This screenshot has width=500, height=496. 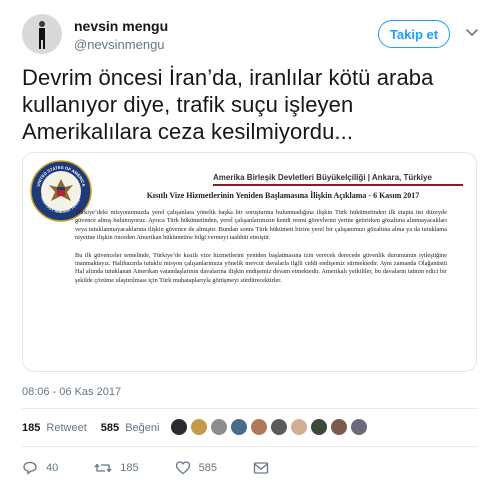 I want to click on retweet-stat: 185 Retweet, so click(x=54, y=428).